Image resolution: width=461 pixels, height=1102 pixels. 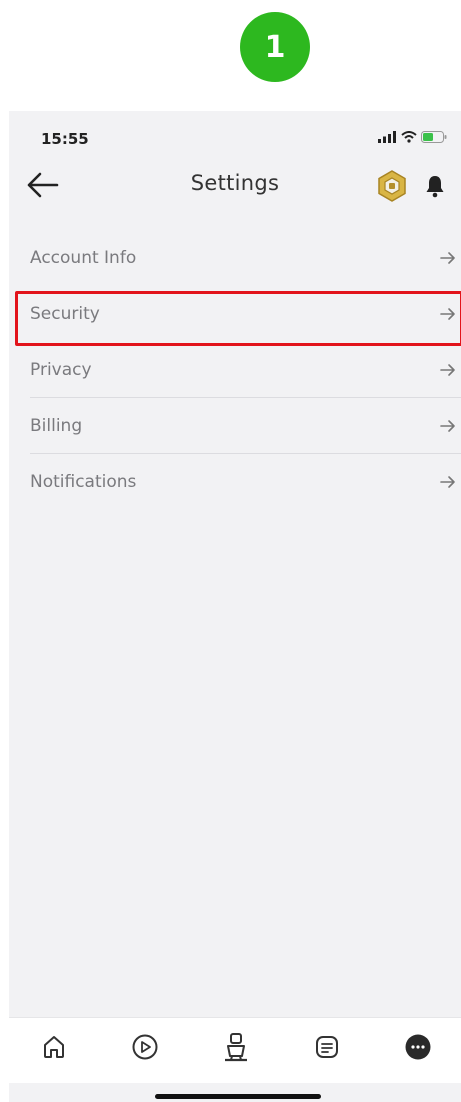 I want to click on menu-item-billing: Billing, so click(x=235, y=426).